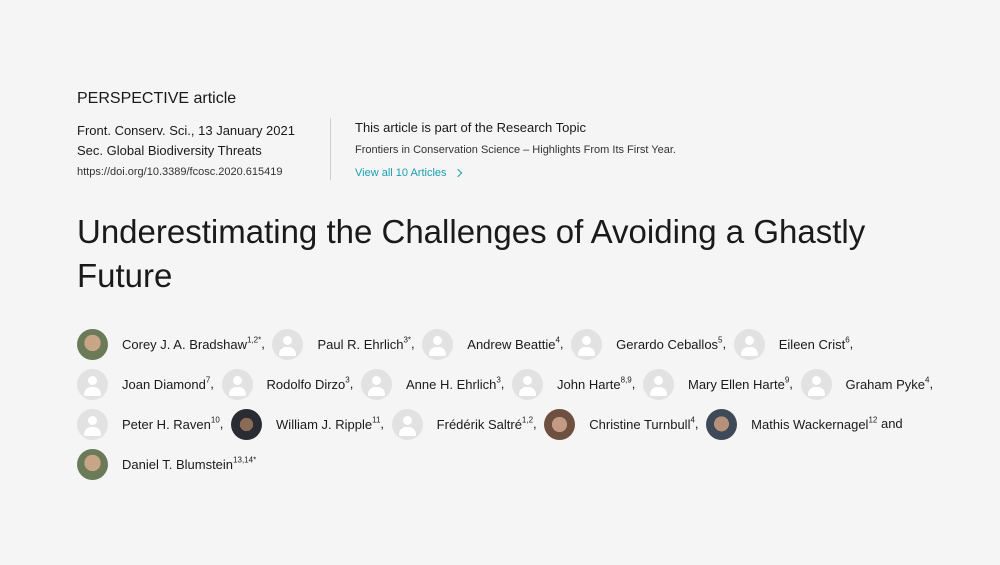 This screenshot has height=565, width=1000. What do you see at coordinates (479, 424) in the screenshot?
I see `author-name: Frédérik Saltré` at bounding box center [479, 424].